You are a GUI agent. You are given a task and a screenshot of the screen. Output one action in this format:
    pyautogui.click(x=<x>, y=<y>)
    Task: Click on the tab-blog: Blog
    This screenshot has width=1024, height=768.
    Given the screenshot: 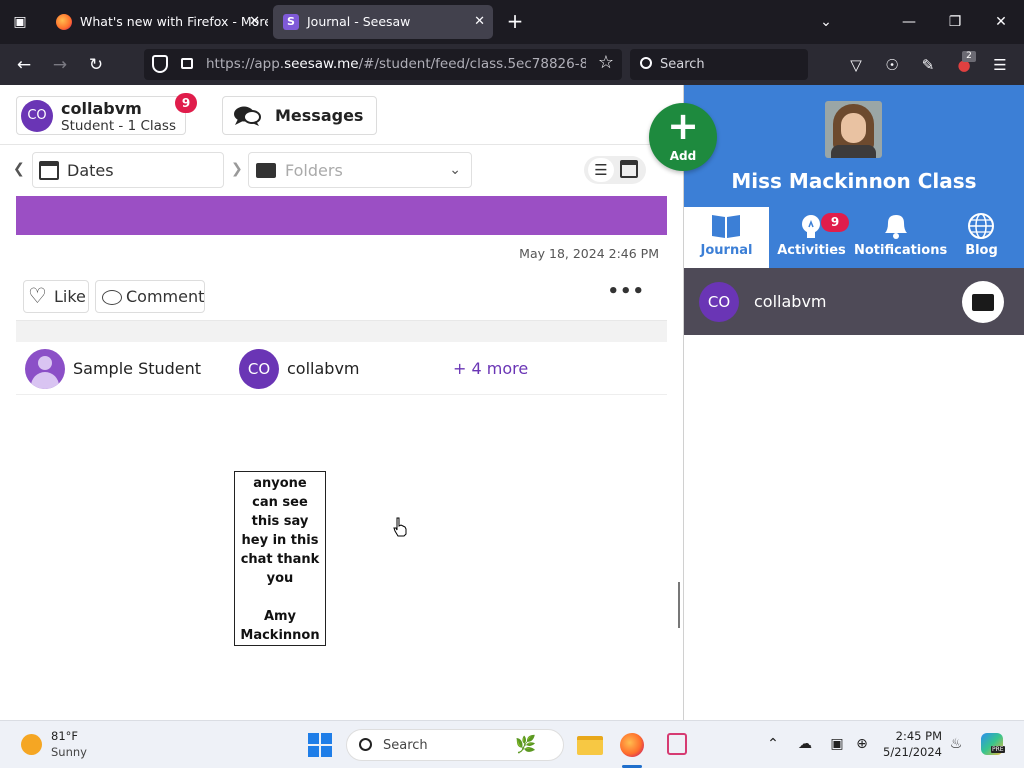 What is the action you would take?
    pyautogui.click(x=981, y=237)
    